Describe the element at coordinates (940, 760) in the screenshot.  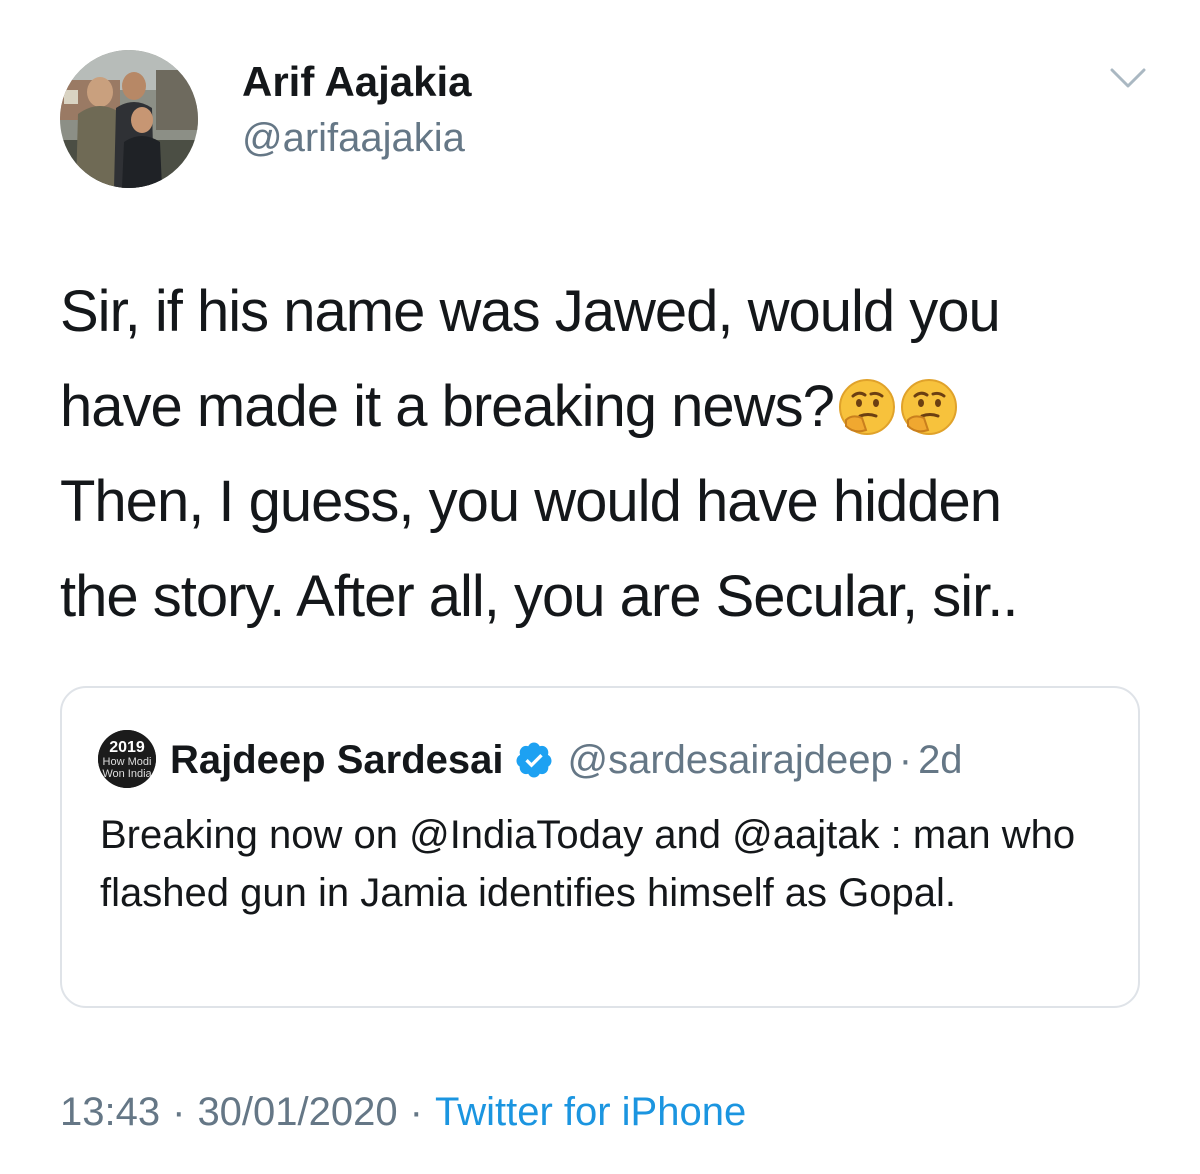
I see `quoted-tweet-time: 2d` at that location.